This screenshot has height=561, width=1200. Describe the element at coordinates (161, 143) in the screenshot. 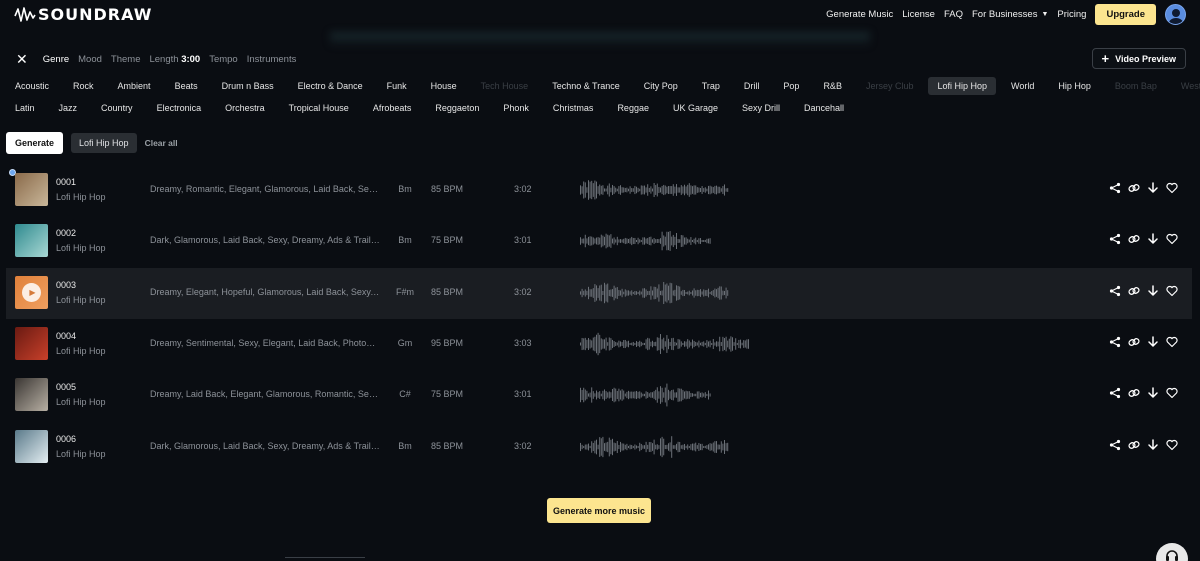

I see `clear-all-button: Clear all` at that location.